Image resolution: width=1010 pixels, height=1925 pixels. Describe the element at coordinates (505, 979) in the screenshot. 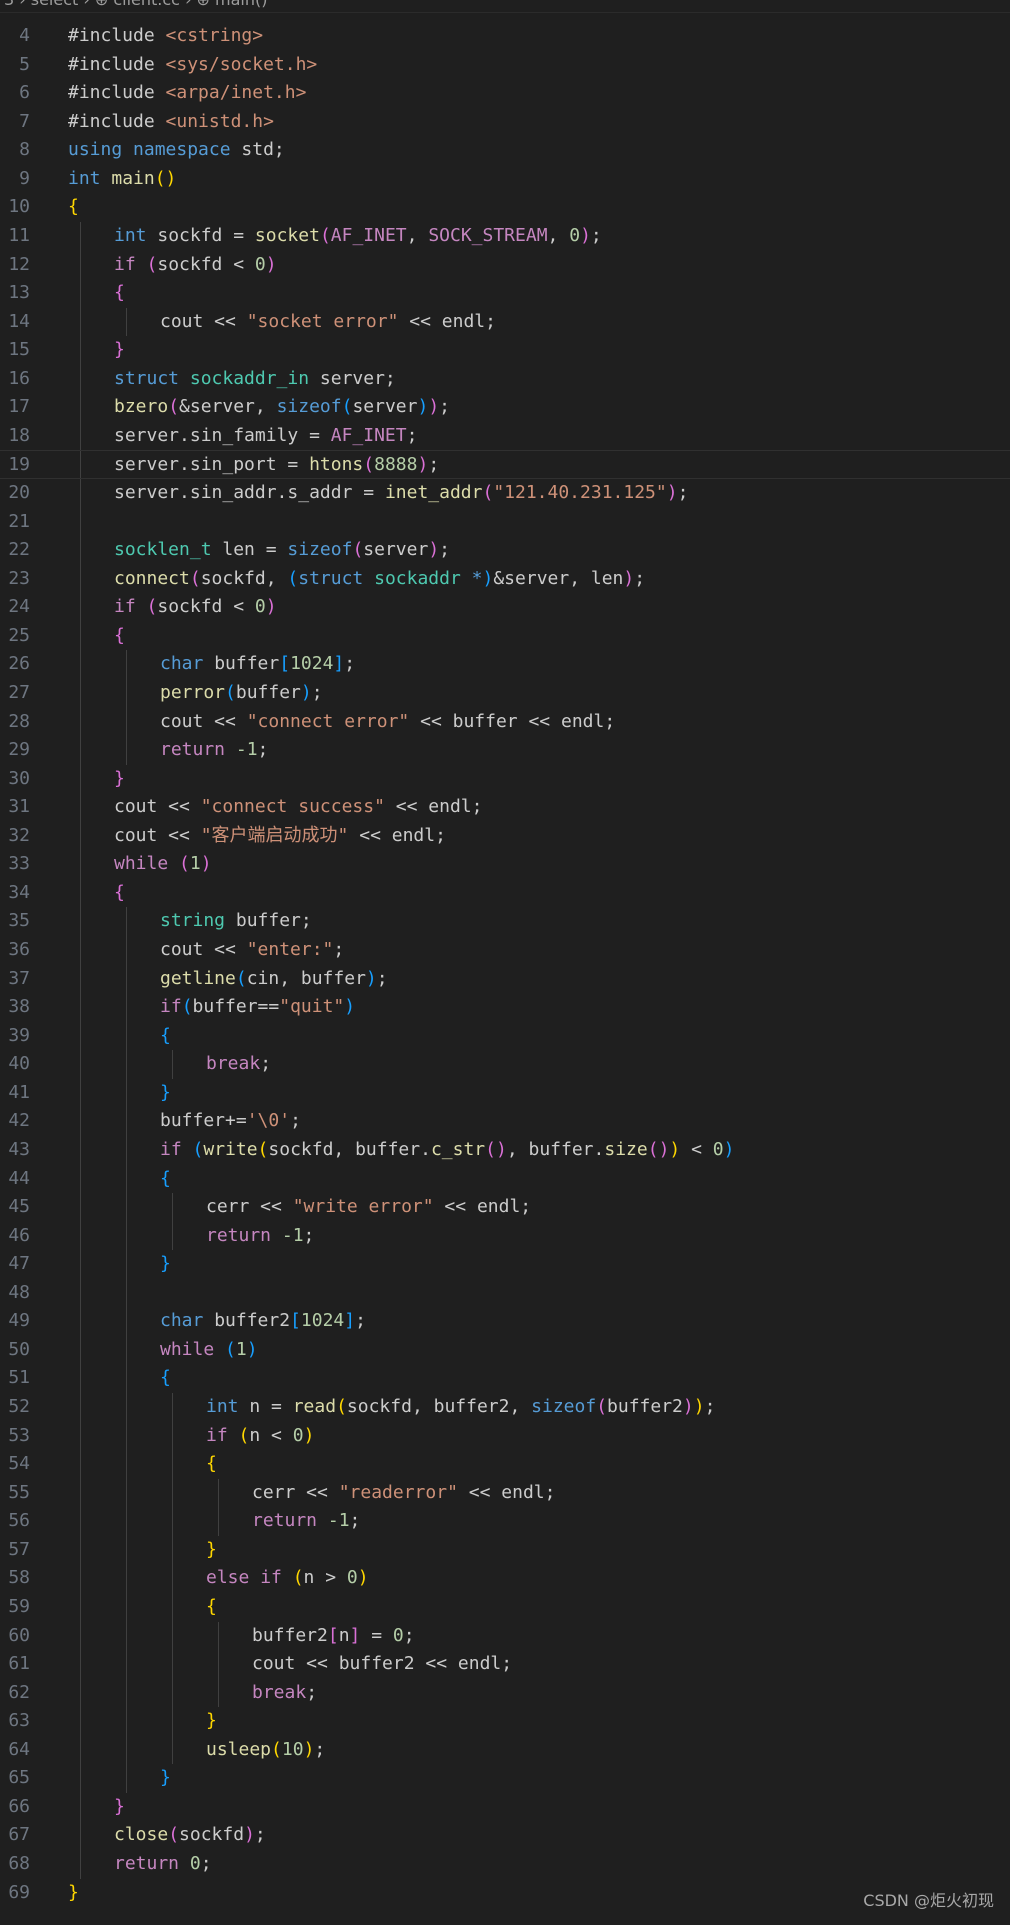

I see `code-line: 37 getline(cin, buffer);` at that location.